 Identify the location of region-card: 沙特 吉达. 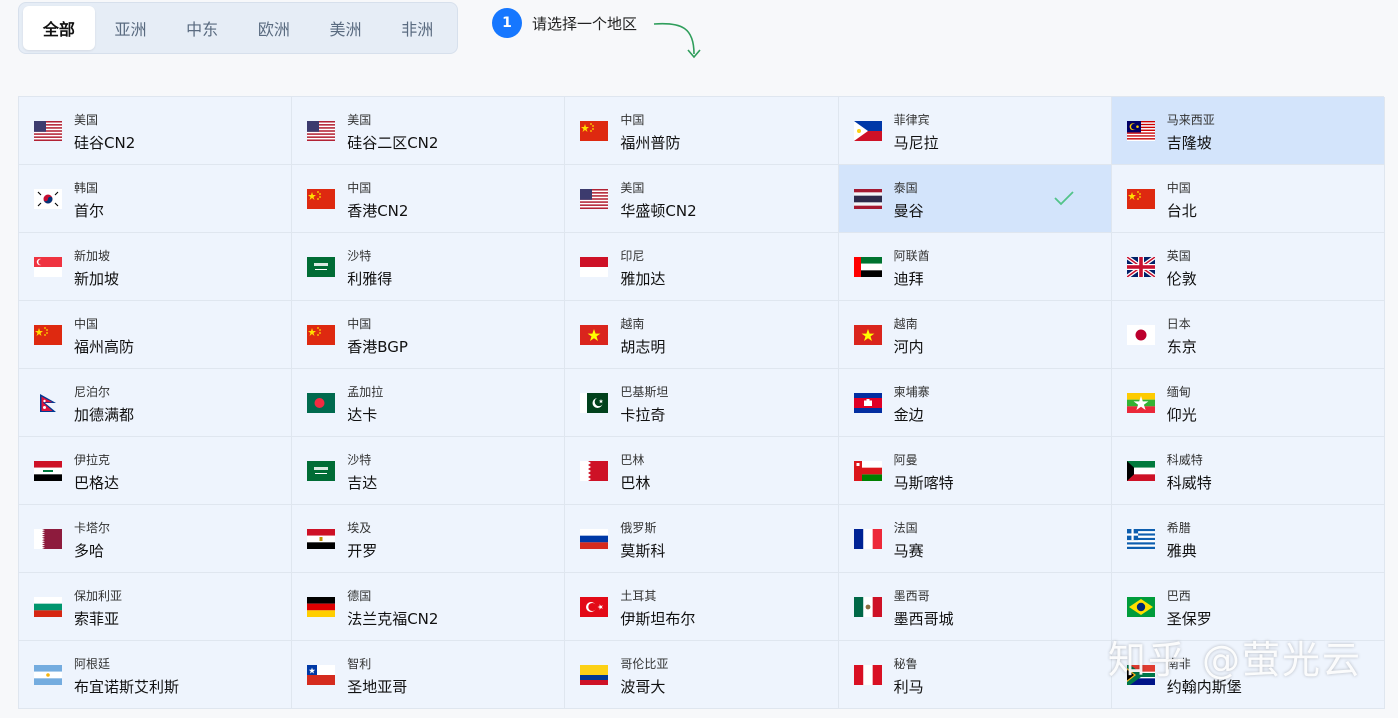
(429, 471).